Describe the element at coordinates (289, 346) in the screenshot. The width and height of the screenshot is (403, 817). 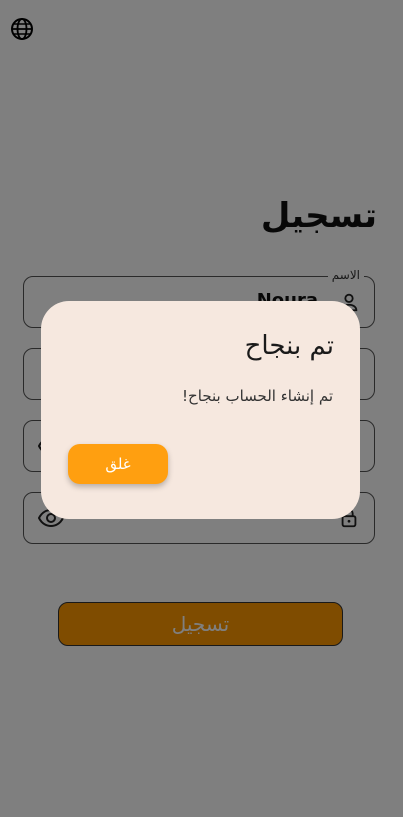
I see `dialog-title: تم بنجاح` at that location.